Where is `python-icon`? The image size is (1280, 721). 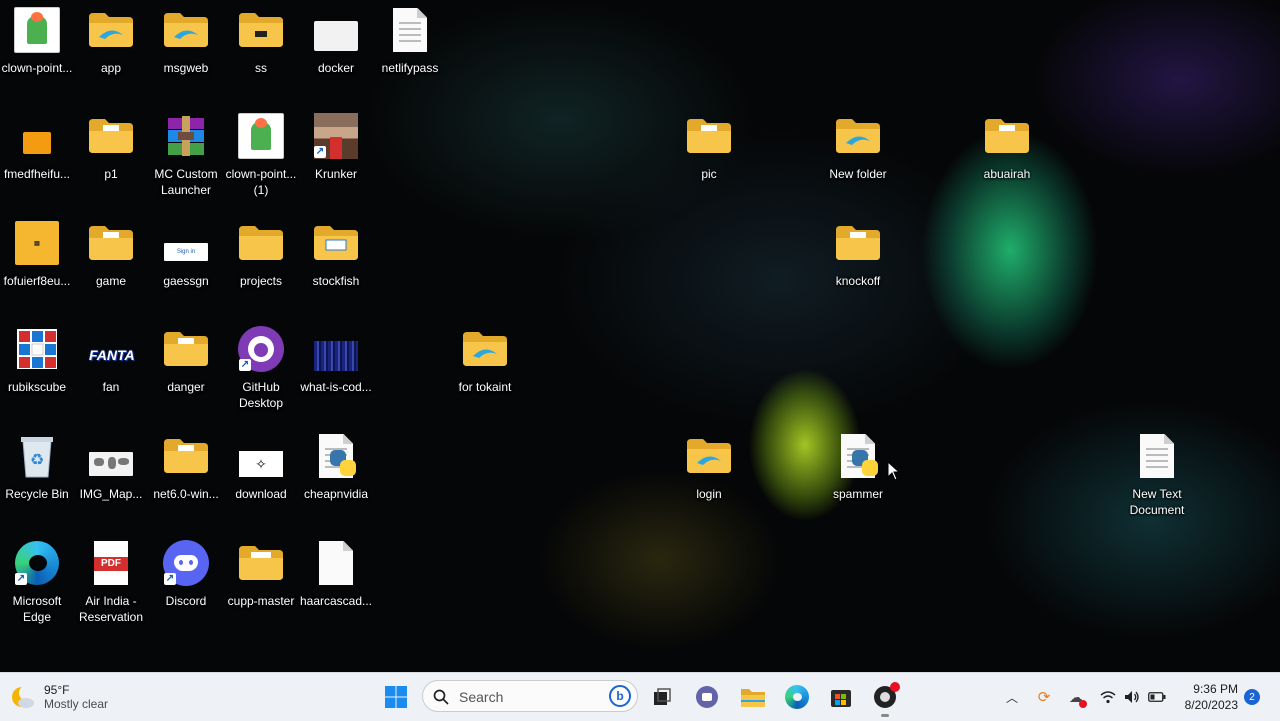
python-icon is located at coordinates (343, 463).